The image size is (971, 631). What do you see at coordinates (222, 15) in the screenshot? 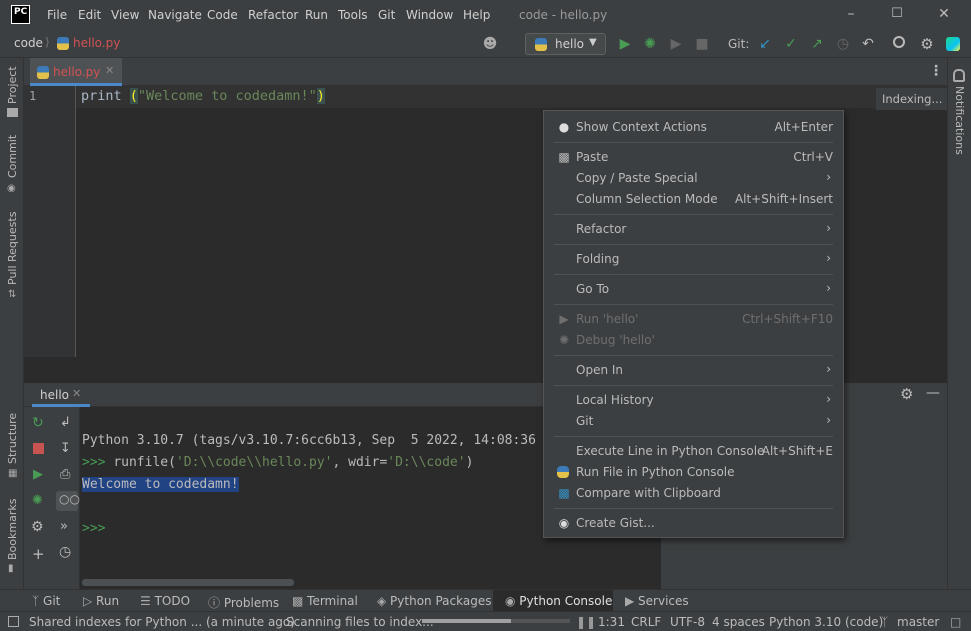
I see `menu-code: Code` at bounding box center [222, 15].